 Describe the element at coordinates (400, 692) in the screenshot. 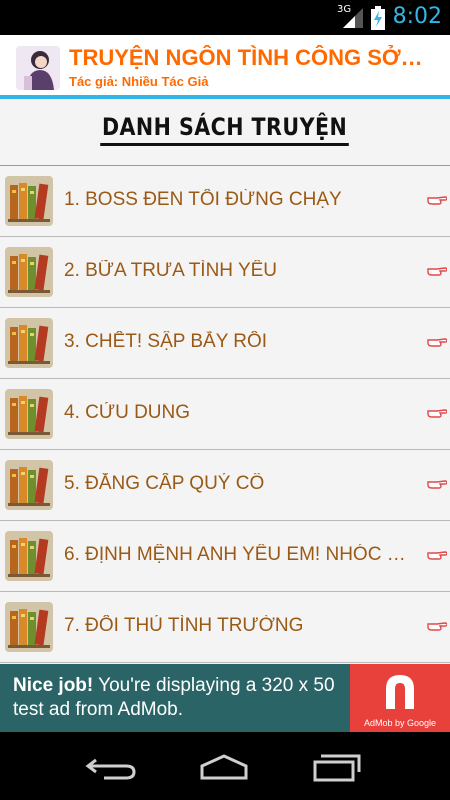

I see `admob-icon` at that location.